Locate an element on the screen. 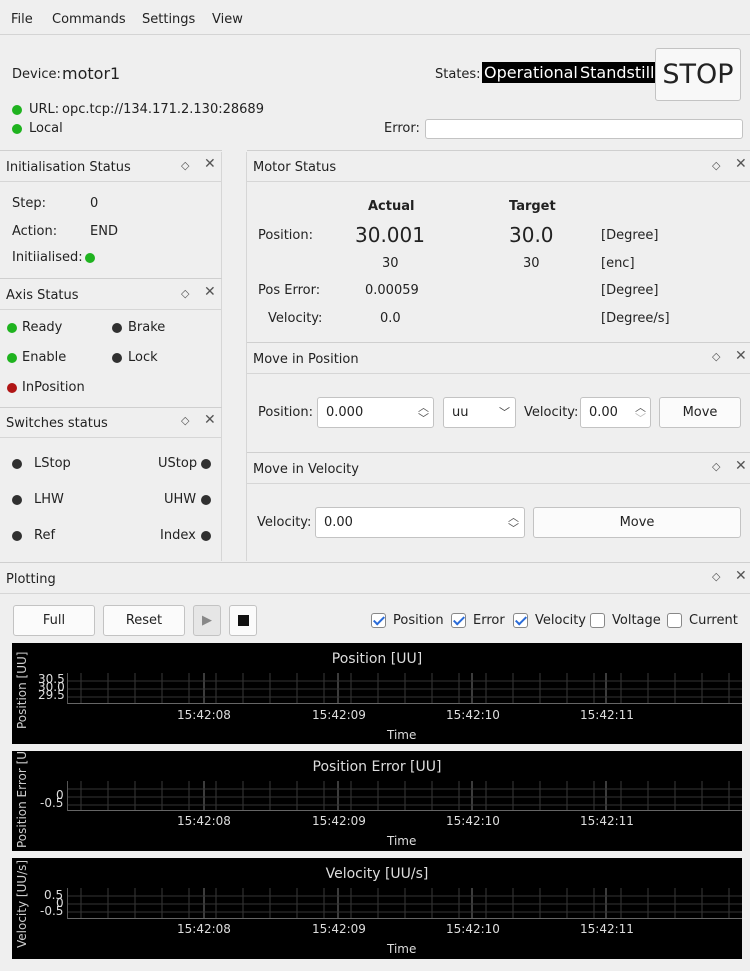 This screenshot has width=750, height=971. position-plot-xtick: 15:42:10 is located at coordinates (473, 715).